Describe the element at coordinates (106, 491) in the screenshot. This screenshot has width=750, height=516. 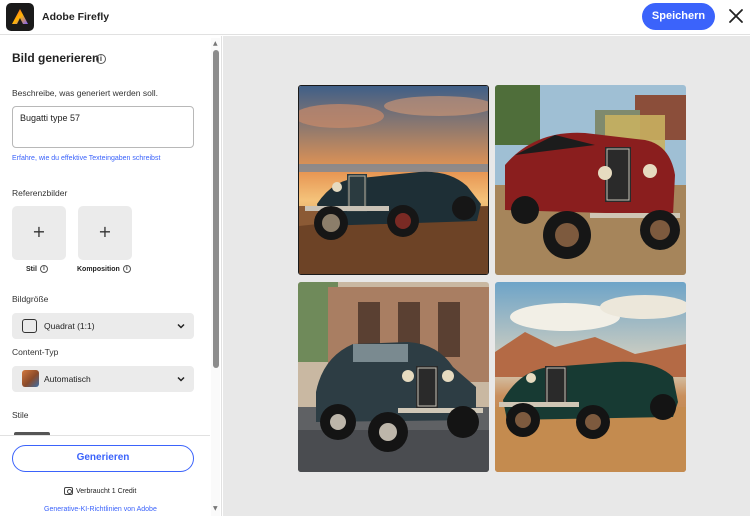
I see `credit-text: Verbraucht 1 Credit` at that location.